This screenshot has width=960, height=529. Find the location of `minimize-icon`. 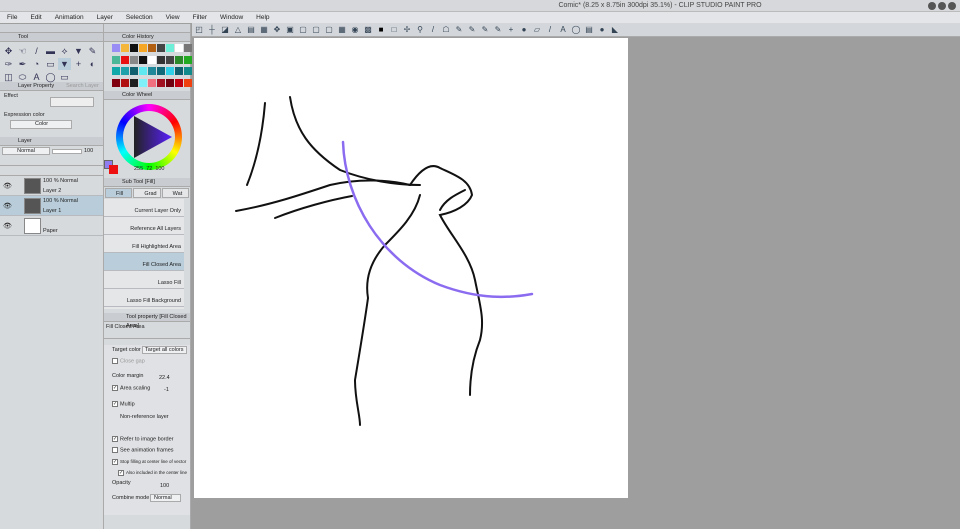

minimize-icon is located at coordinates (932, 6).